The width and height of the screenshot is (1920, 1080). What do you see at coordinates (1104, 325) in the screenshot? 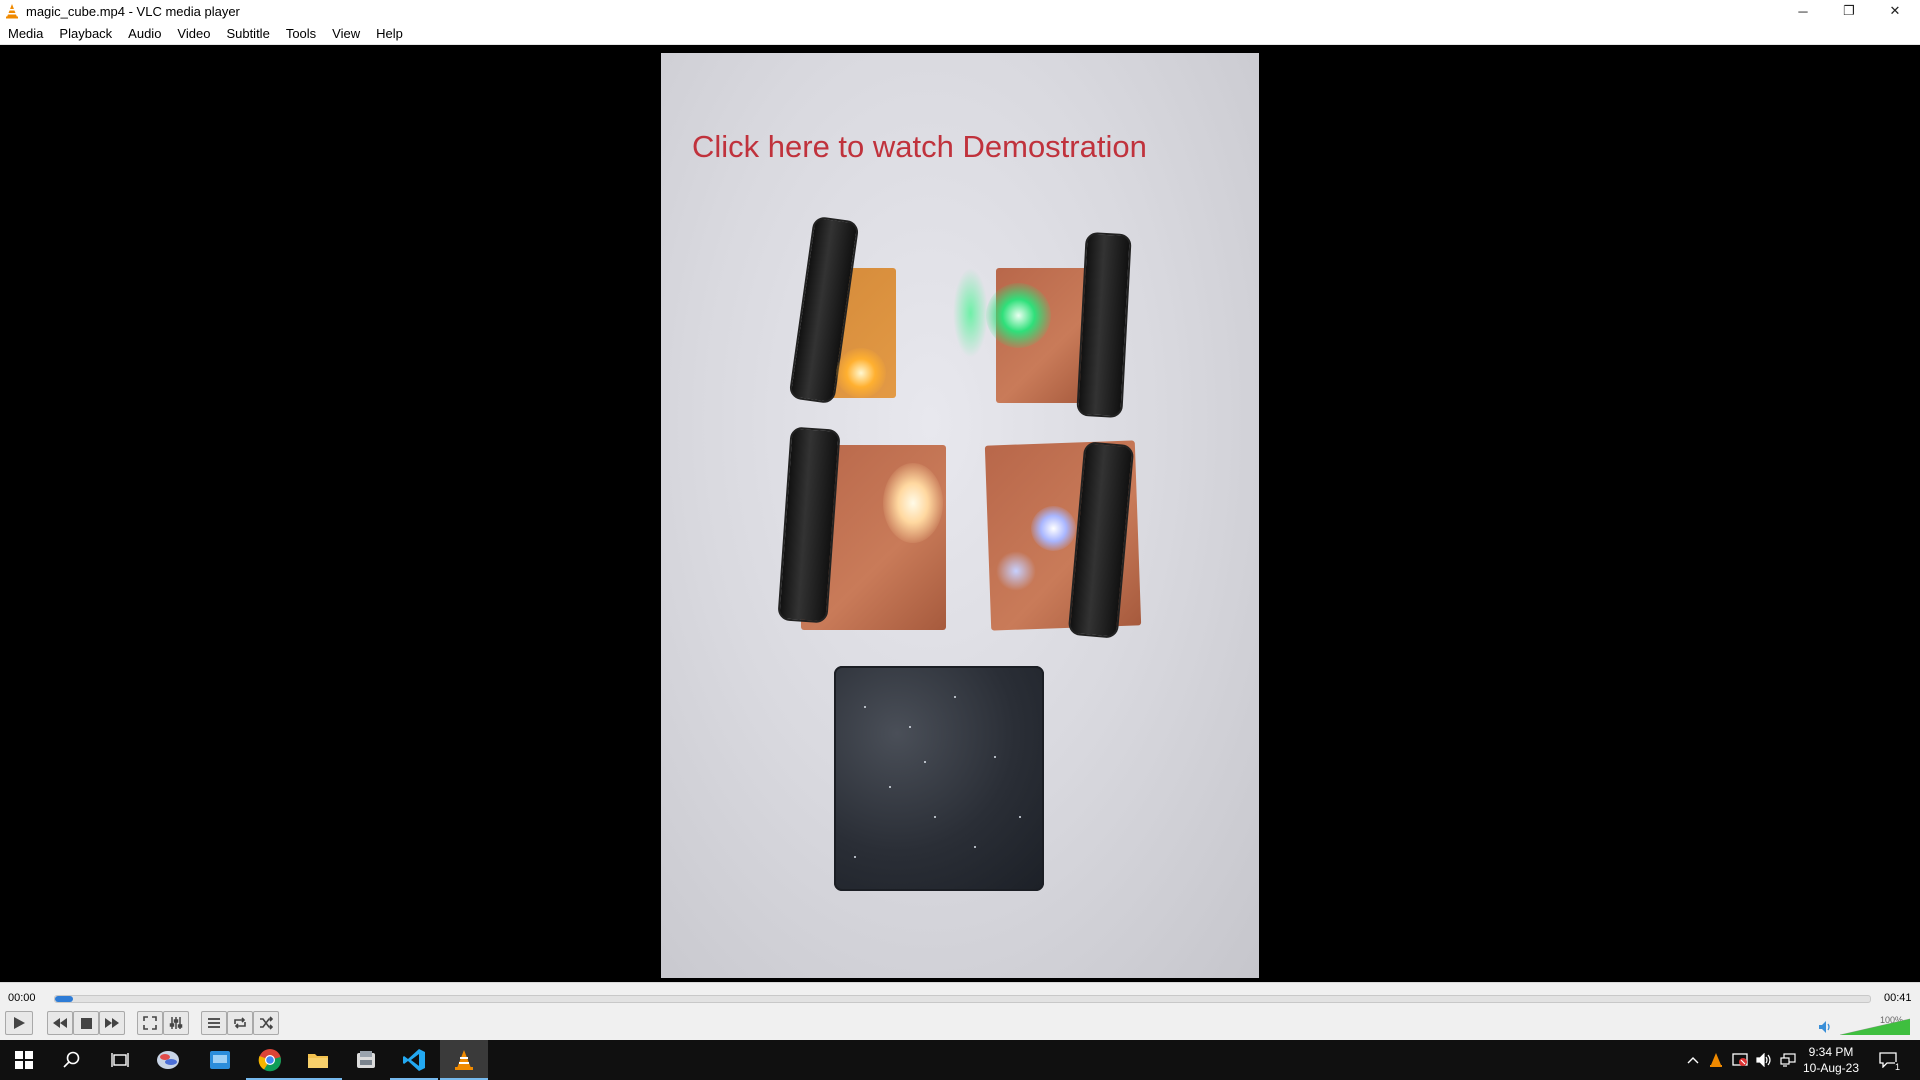
I see `battery` at bounding box center [1104, 325].